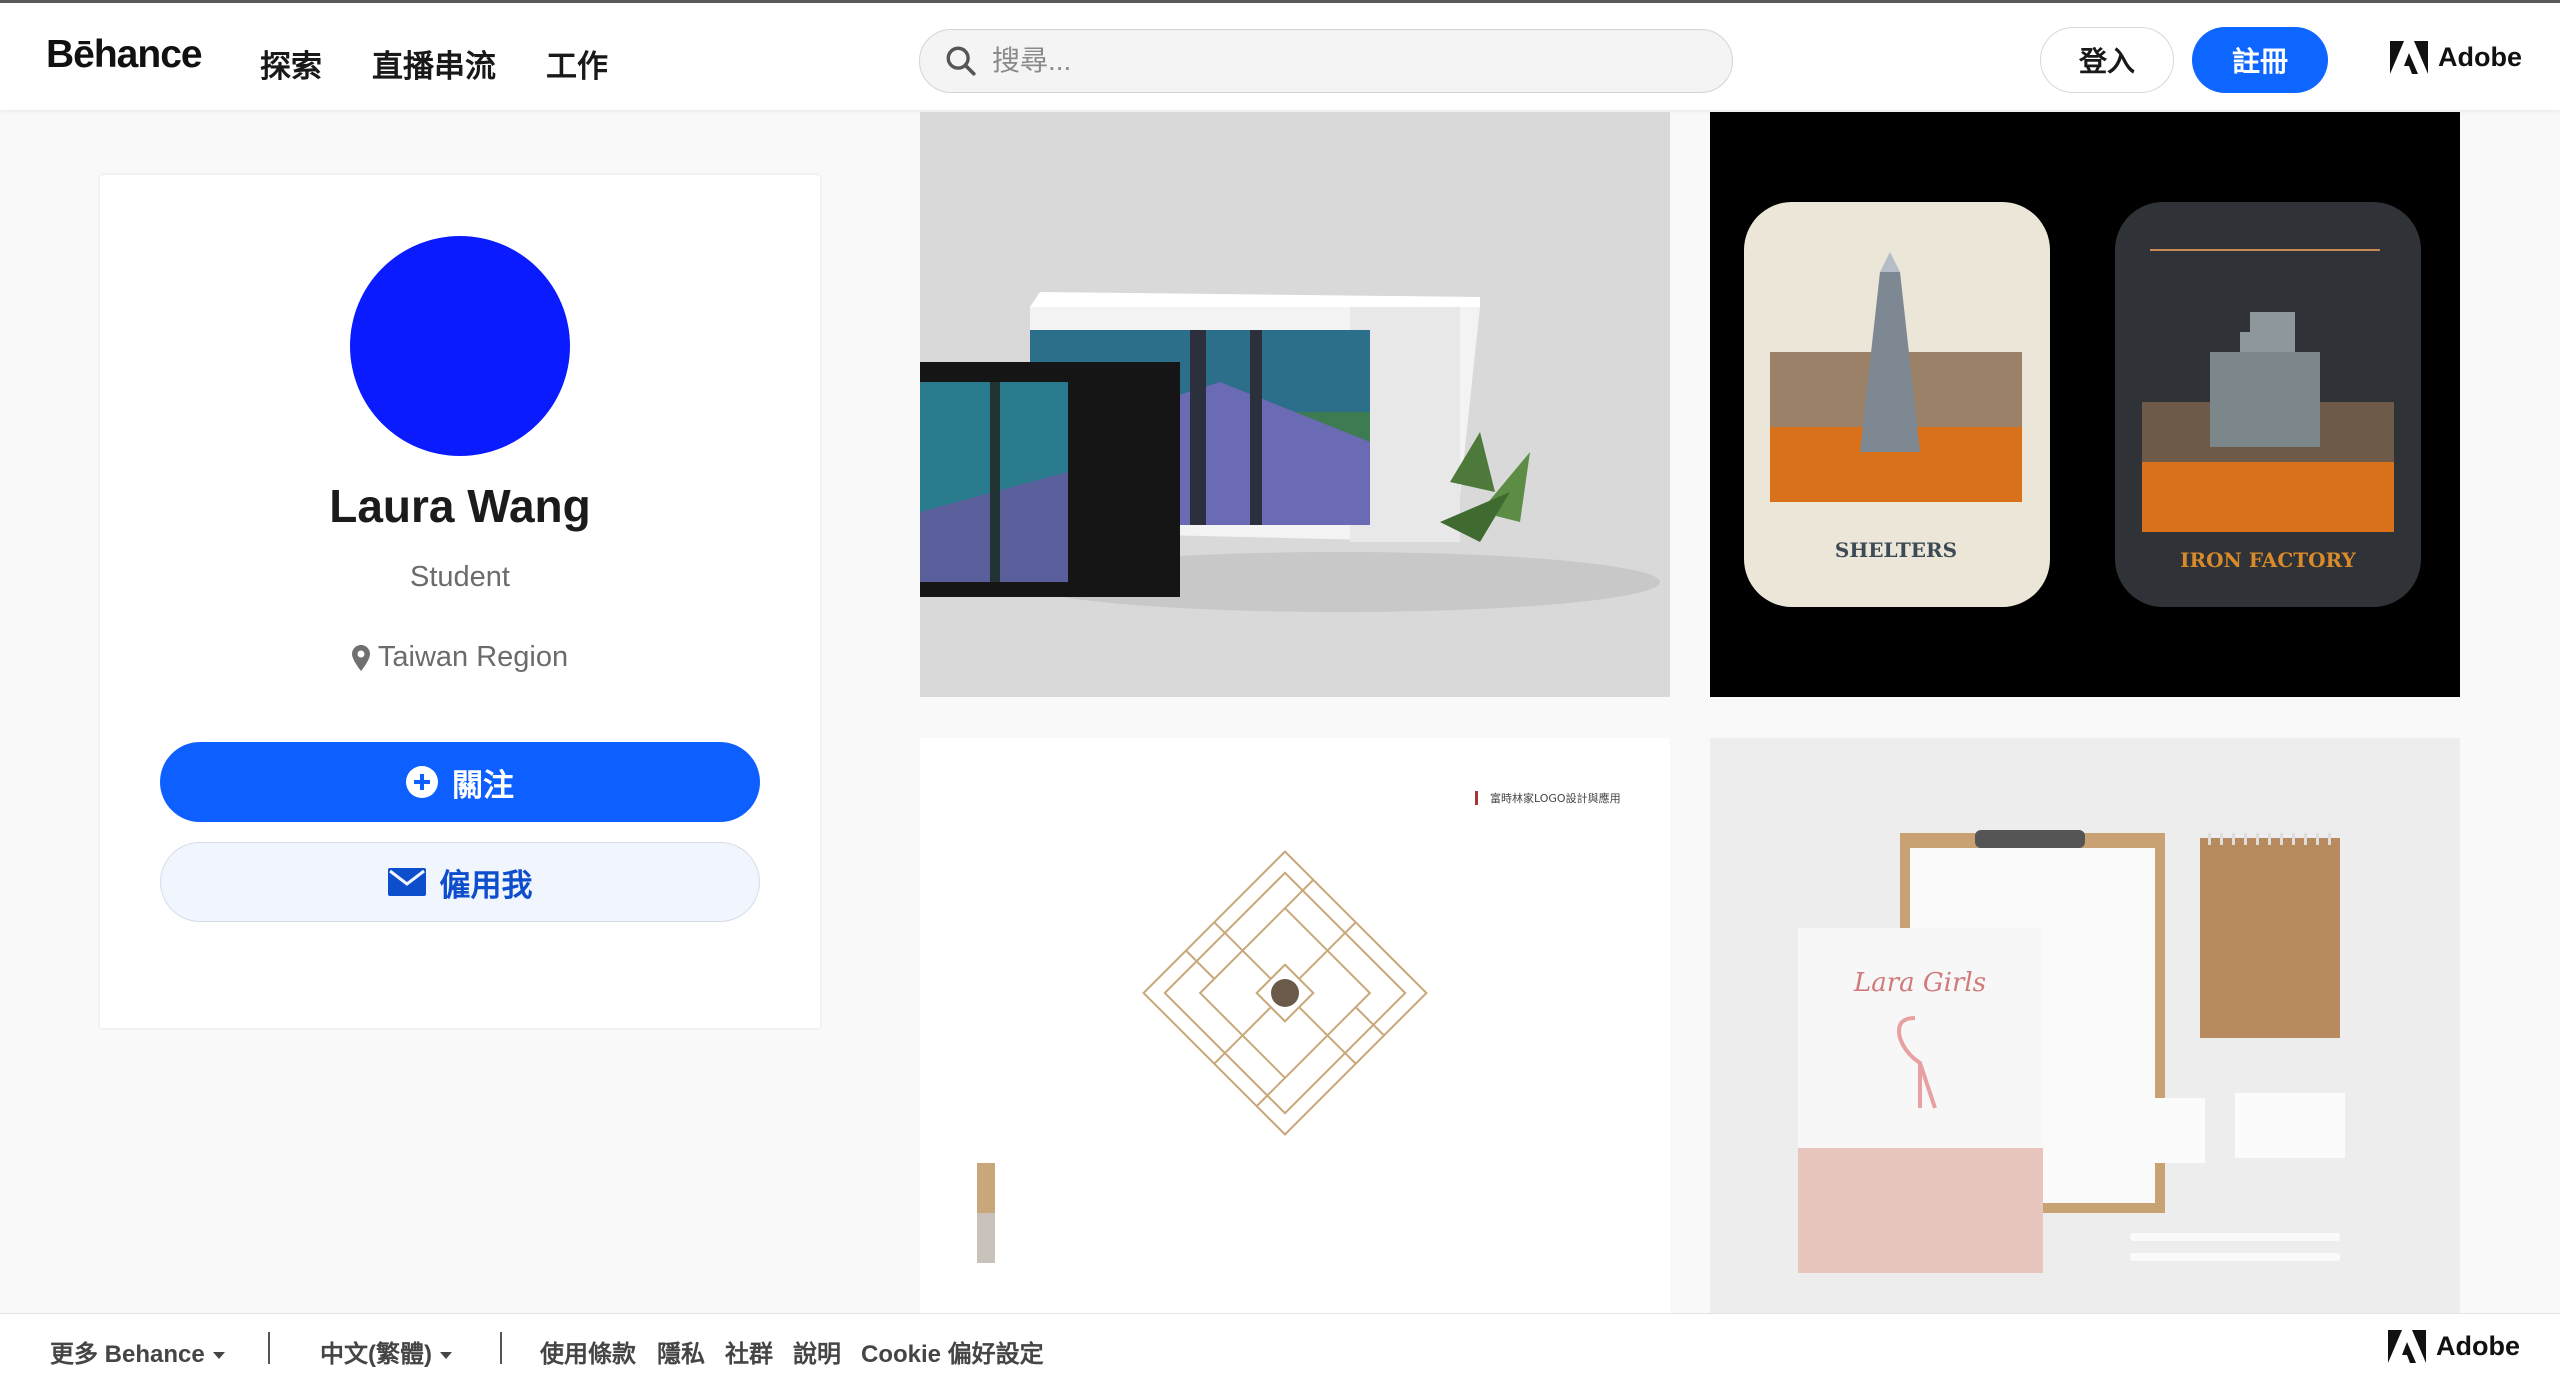 The image size is (2560, 1378). I want to click on footer-link-terms: 使用條款, so click(588, 1351).